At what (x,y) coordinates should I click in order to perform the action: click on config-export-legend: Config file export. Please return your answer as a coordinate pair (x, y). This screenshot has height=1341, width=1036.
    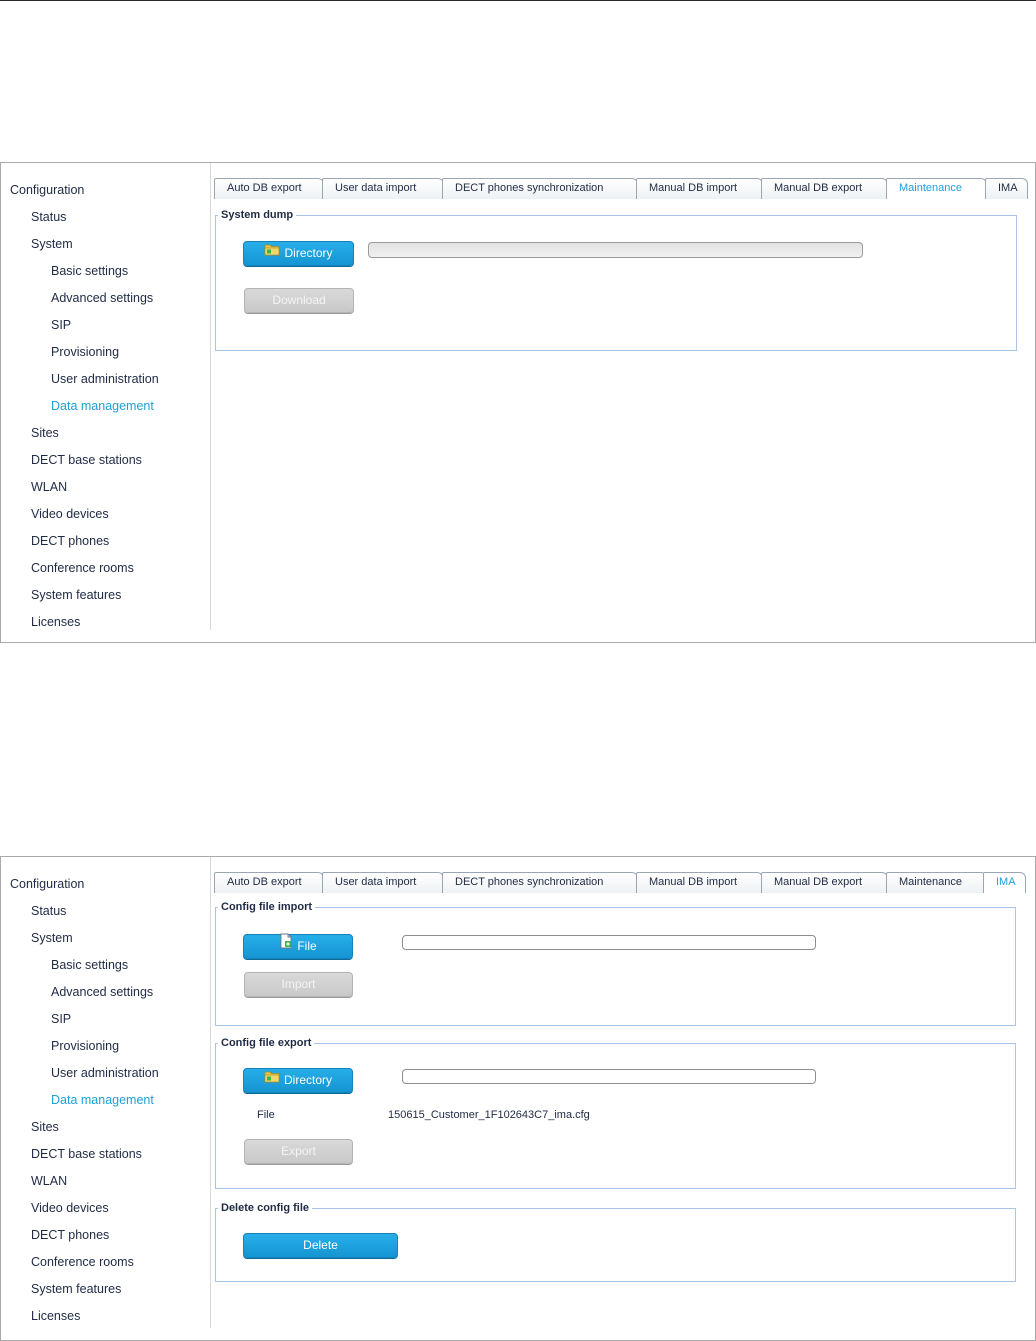
    Looking at the image, I should click on (266, 1043).